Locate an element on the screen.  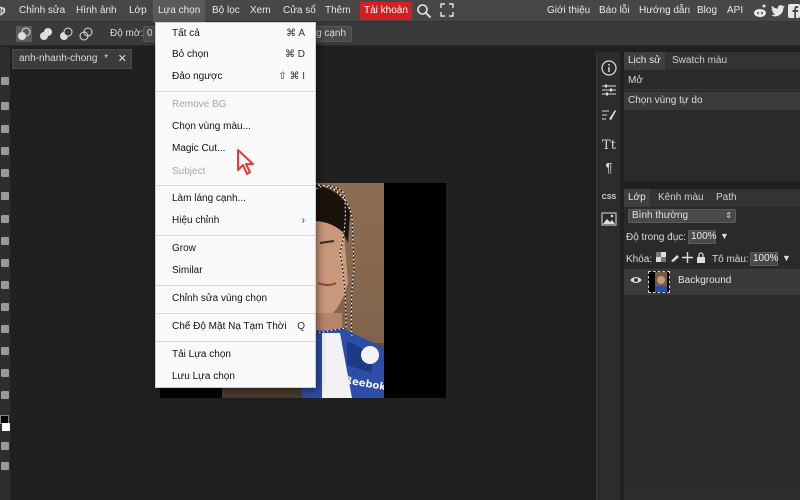
background-color-swatch is located at coordinates (6, 427).